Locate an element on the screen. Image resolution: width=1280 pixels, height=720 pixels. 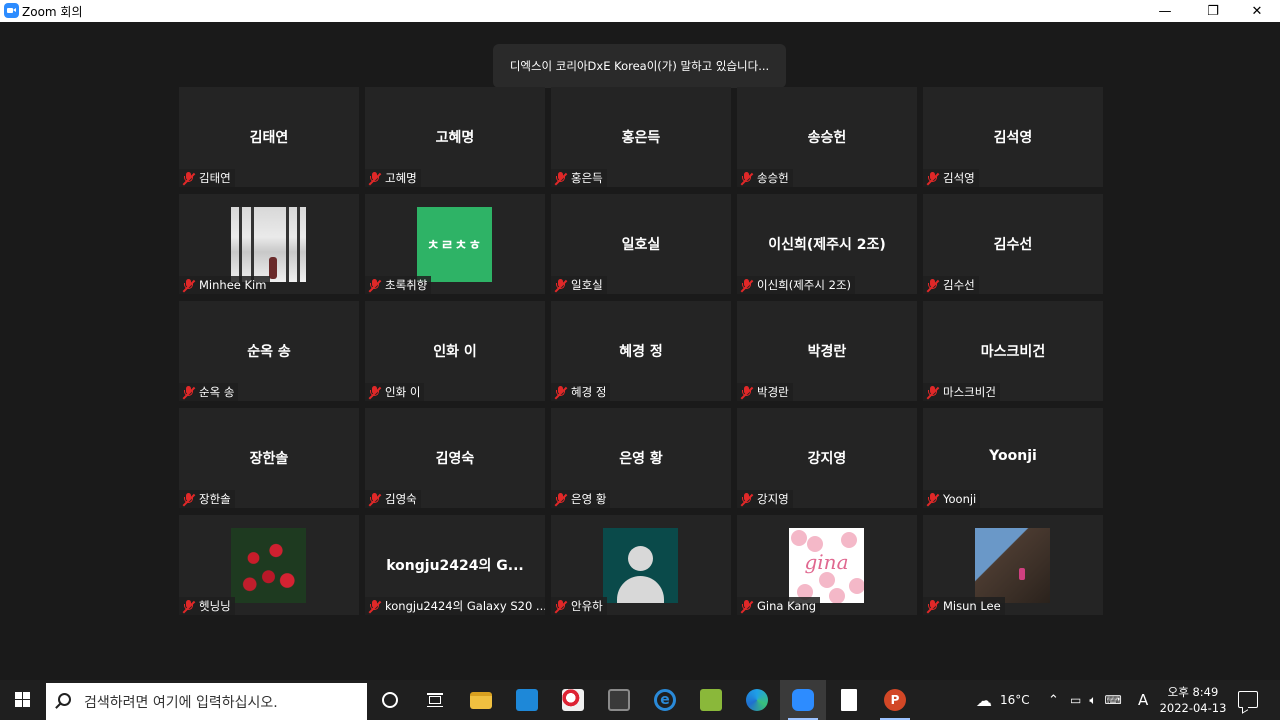
participant-name: 김영숙 is located at coordinates (401, 499).